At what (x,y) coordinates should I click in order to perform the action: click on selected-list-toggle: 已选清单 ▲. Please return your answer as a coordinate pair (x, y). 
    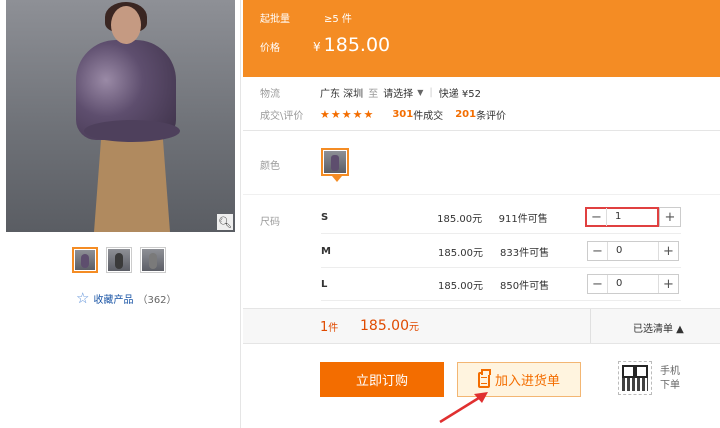
    Looking at the image, I should click on (658, 327).